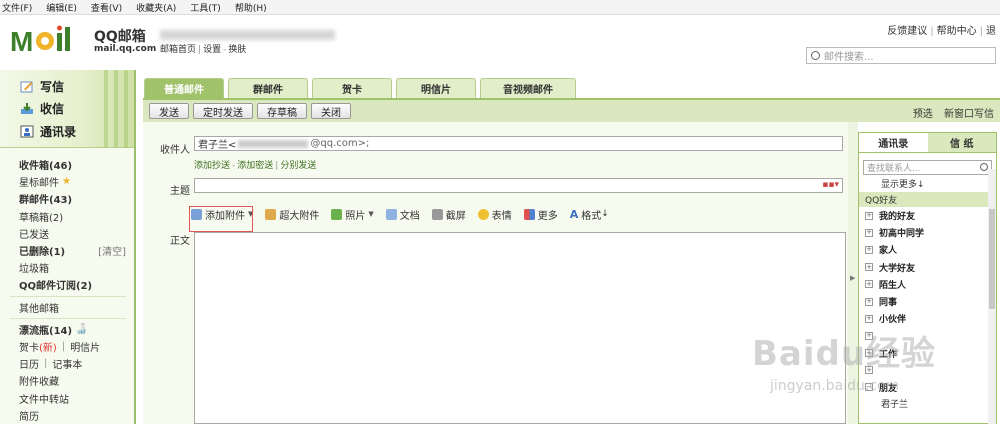 This screenshot has height=424, width=1000. What do you see at coordinates (907, 31) in the screenshot?
I see `link-feedback: 反馈建议` at bounding box center [907, 31].